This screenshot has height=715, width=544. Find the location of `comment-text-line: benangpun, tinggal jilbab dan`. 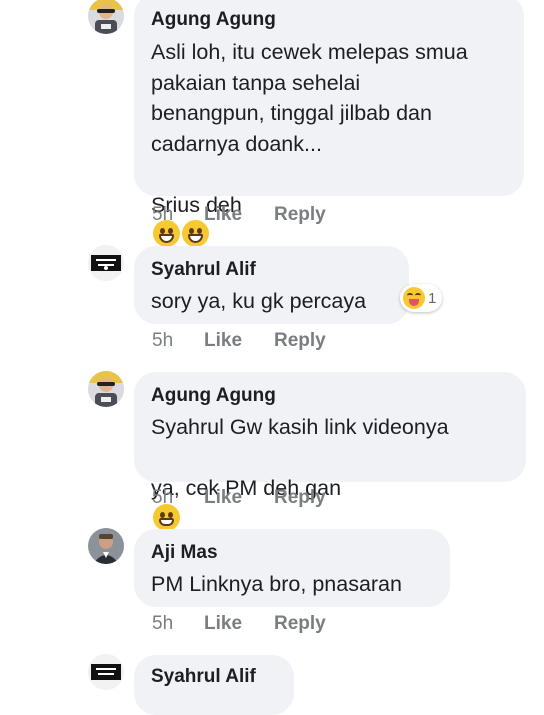

comment-text-line: benangpun, tinggal jilbab dan is located at coordinates (291, 113).